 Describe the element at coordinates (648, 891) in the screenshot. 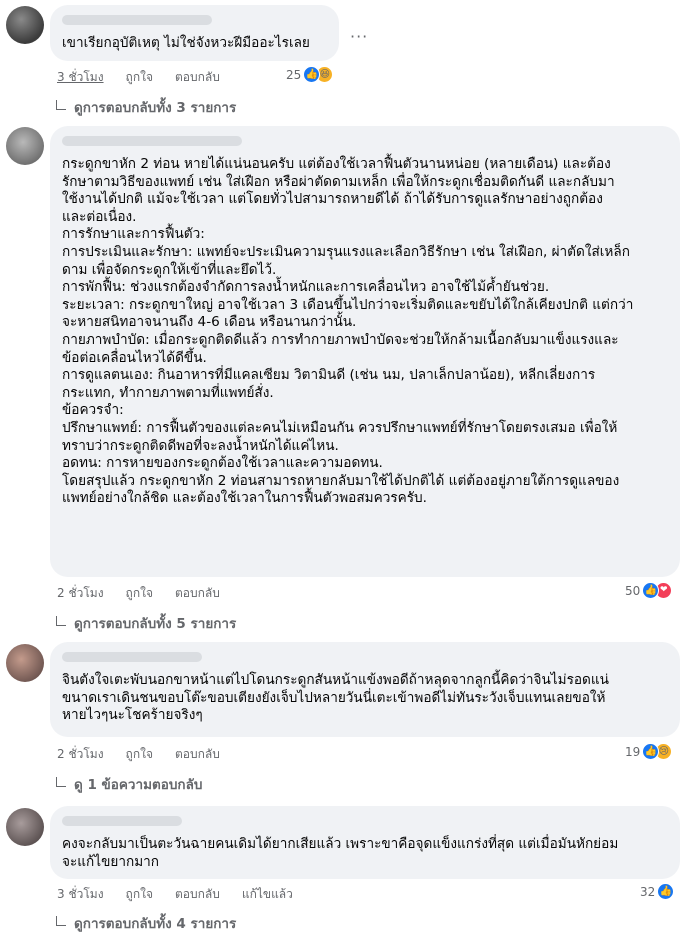

I see `reaction-count: 32` at that location.